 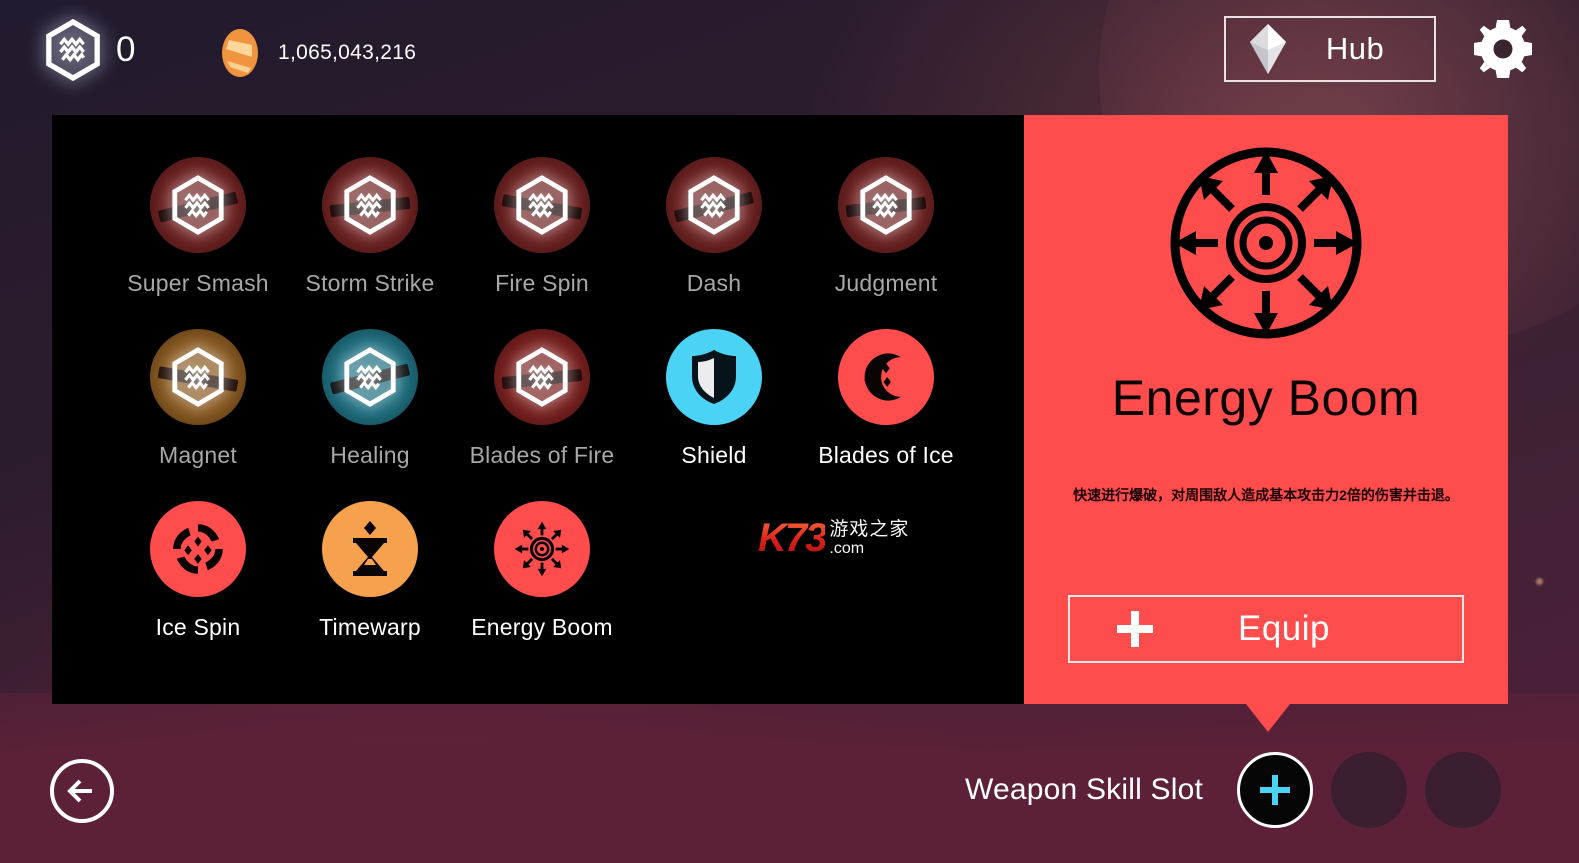 What do you see at coordinates (1084, 789) in the screenshot?
I see `weapon-skill-slot-label: Weapon Skill Slot` at bounding box center [1084, 789].